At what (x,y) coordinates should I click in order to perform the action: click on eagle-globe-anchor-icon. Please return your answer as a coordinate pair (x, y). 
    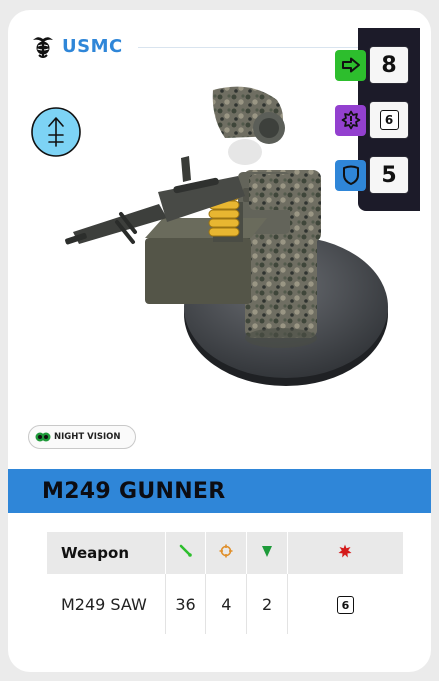
    Looking at the image, I should click on (43, 47).